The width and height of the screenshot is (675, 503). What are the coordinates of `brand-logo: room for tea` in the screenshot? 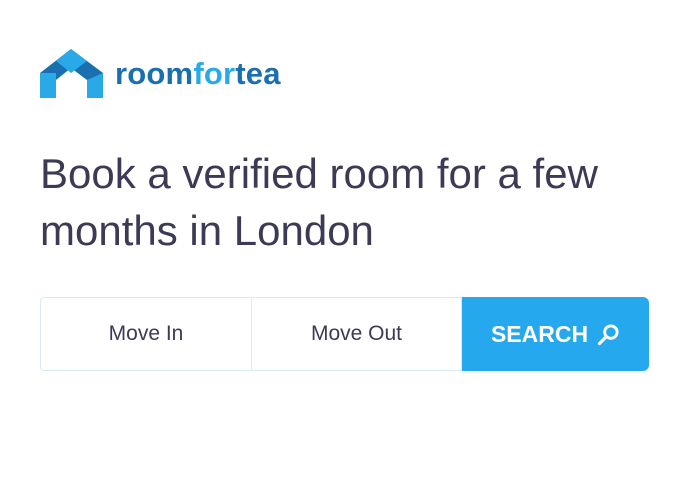 It's located at (160, 73).